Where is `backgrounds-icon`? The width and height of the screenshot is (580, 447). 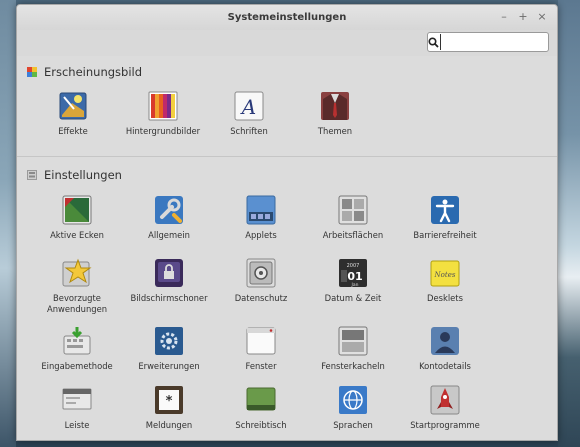
backgrounds-icon is located at coordinates (163, 106).